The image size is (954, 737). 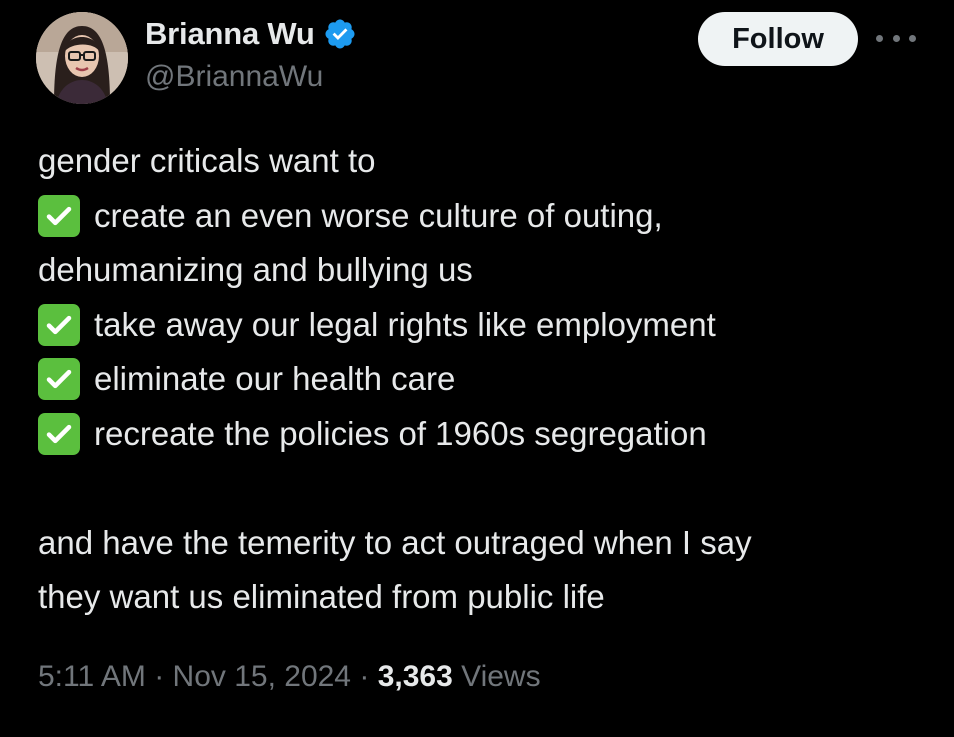 I want to click on author-handle: @BriannaWu, so click(x=234, y=77).